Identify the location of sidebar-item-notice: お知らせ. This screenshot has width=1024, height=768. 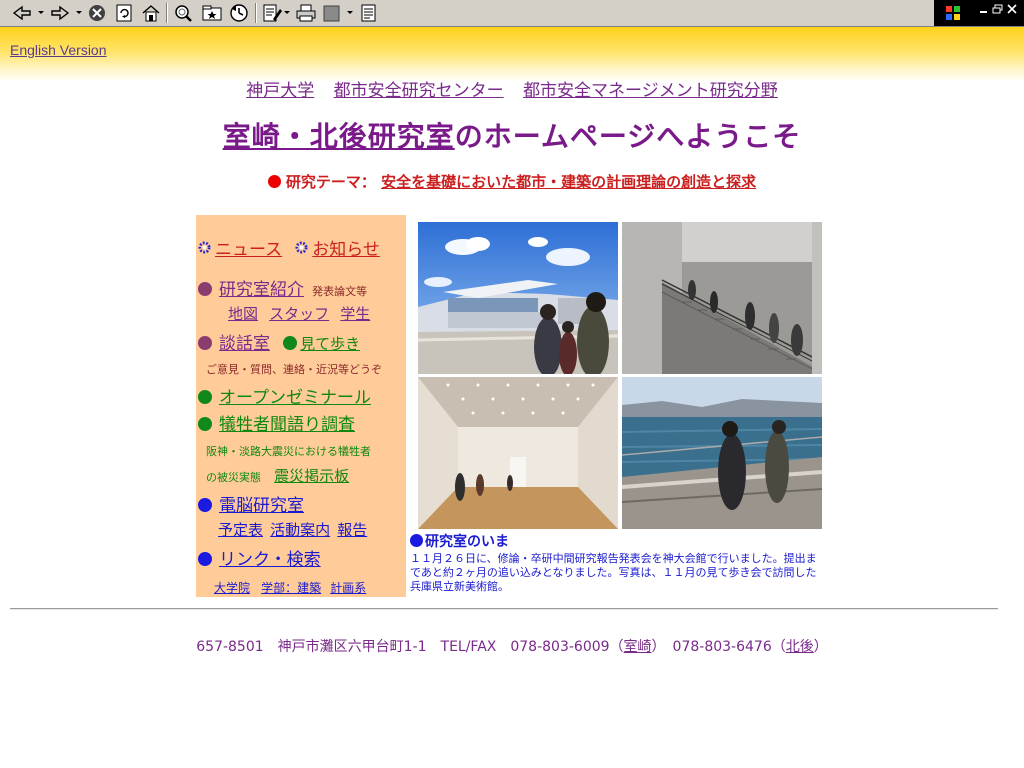
(346, 250).